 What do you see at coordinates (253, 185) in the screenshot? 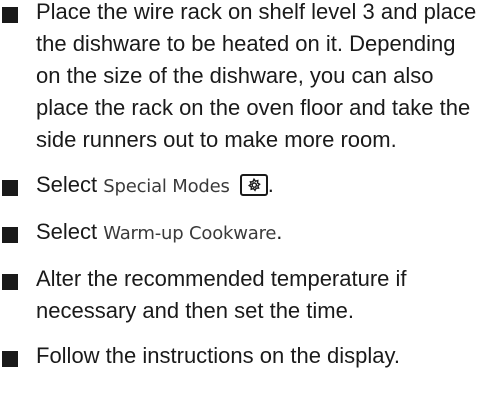
I see `special-modes-icon` at bounding box center [253, 185].